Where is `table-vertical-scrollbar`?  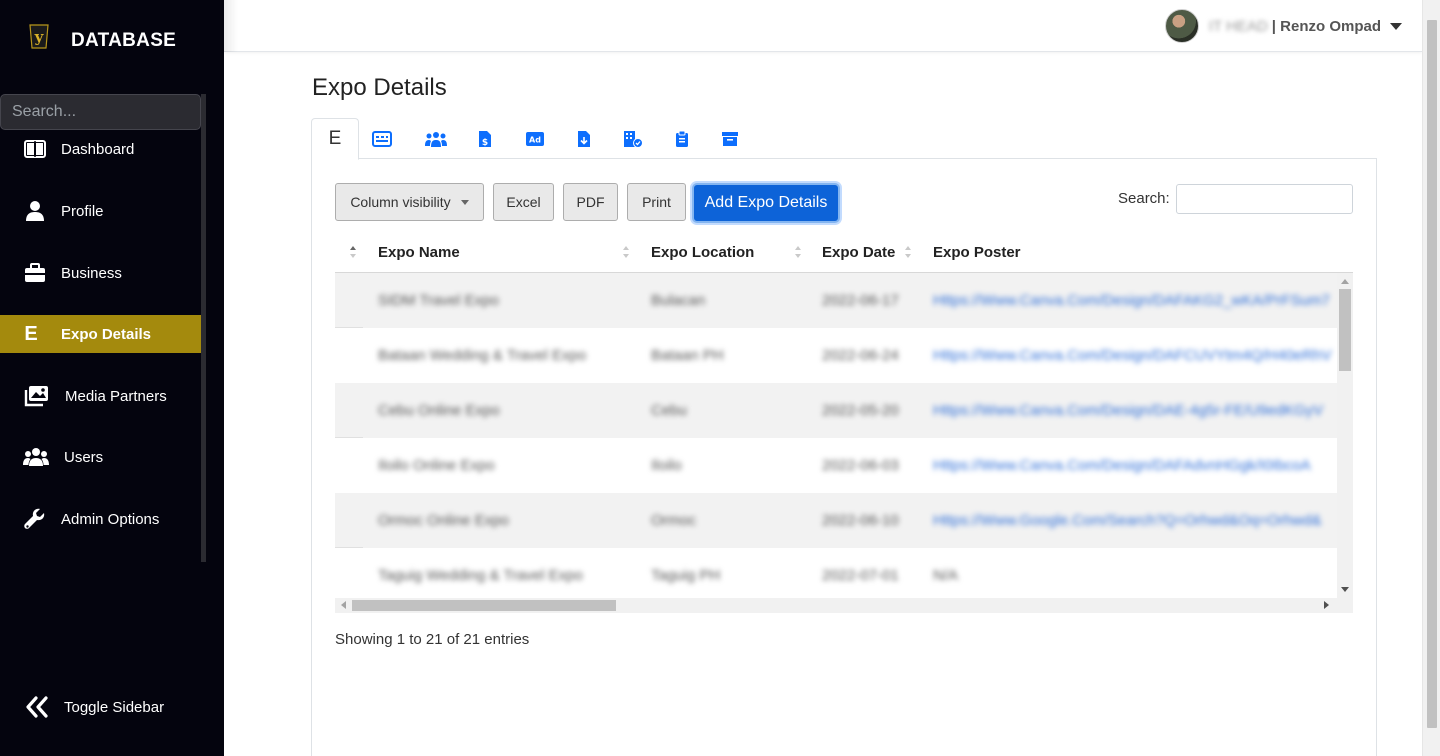 table-vertical-scrollbar is located at coordinates (1345, 435).